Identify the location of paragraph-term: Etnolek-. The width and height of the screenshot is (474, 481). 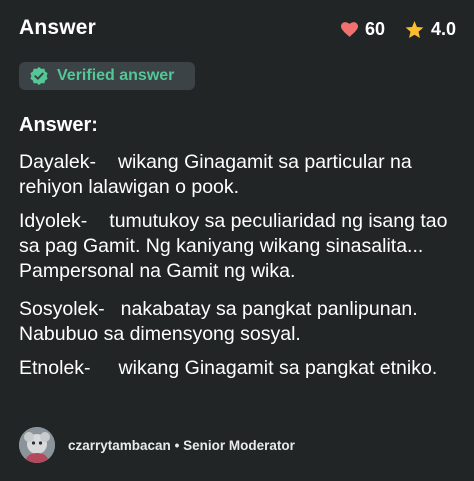
(55, 368).